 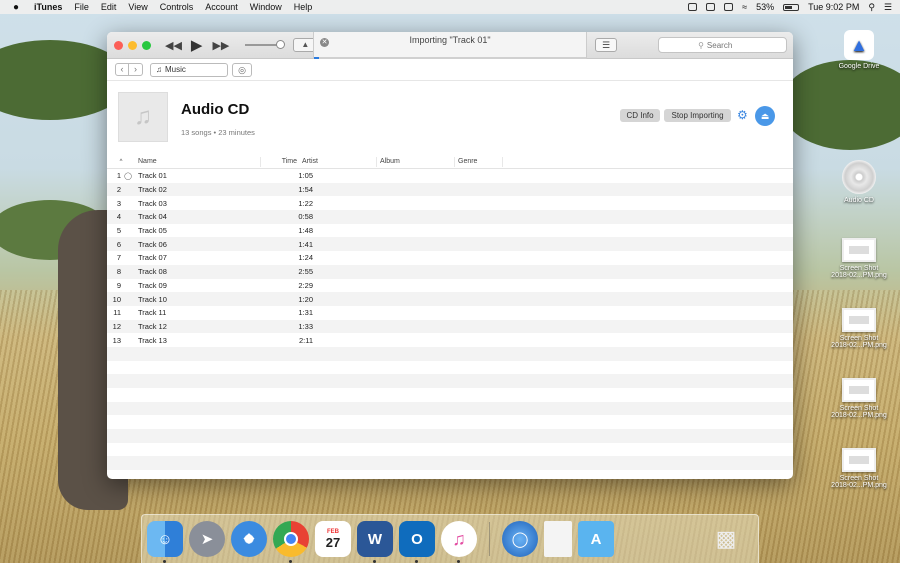 I want to click on microsoft-word-icon: W, so click(x=375, y=542).